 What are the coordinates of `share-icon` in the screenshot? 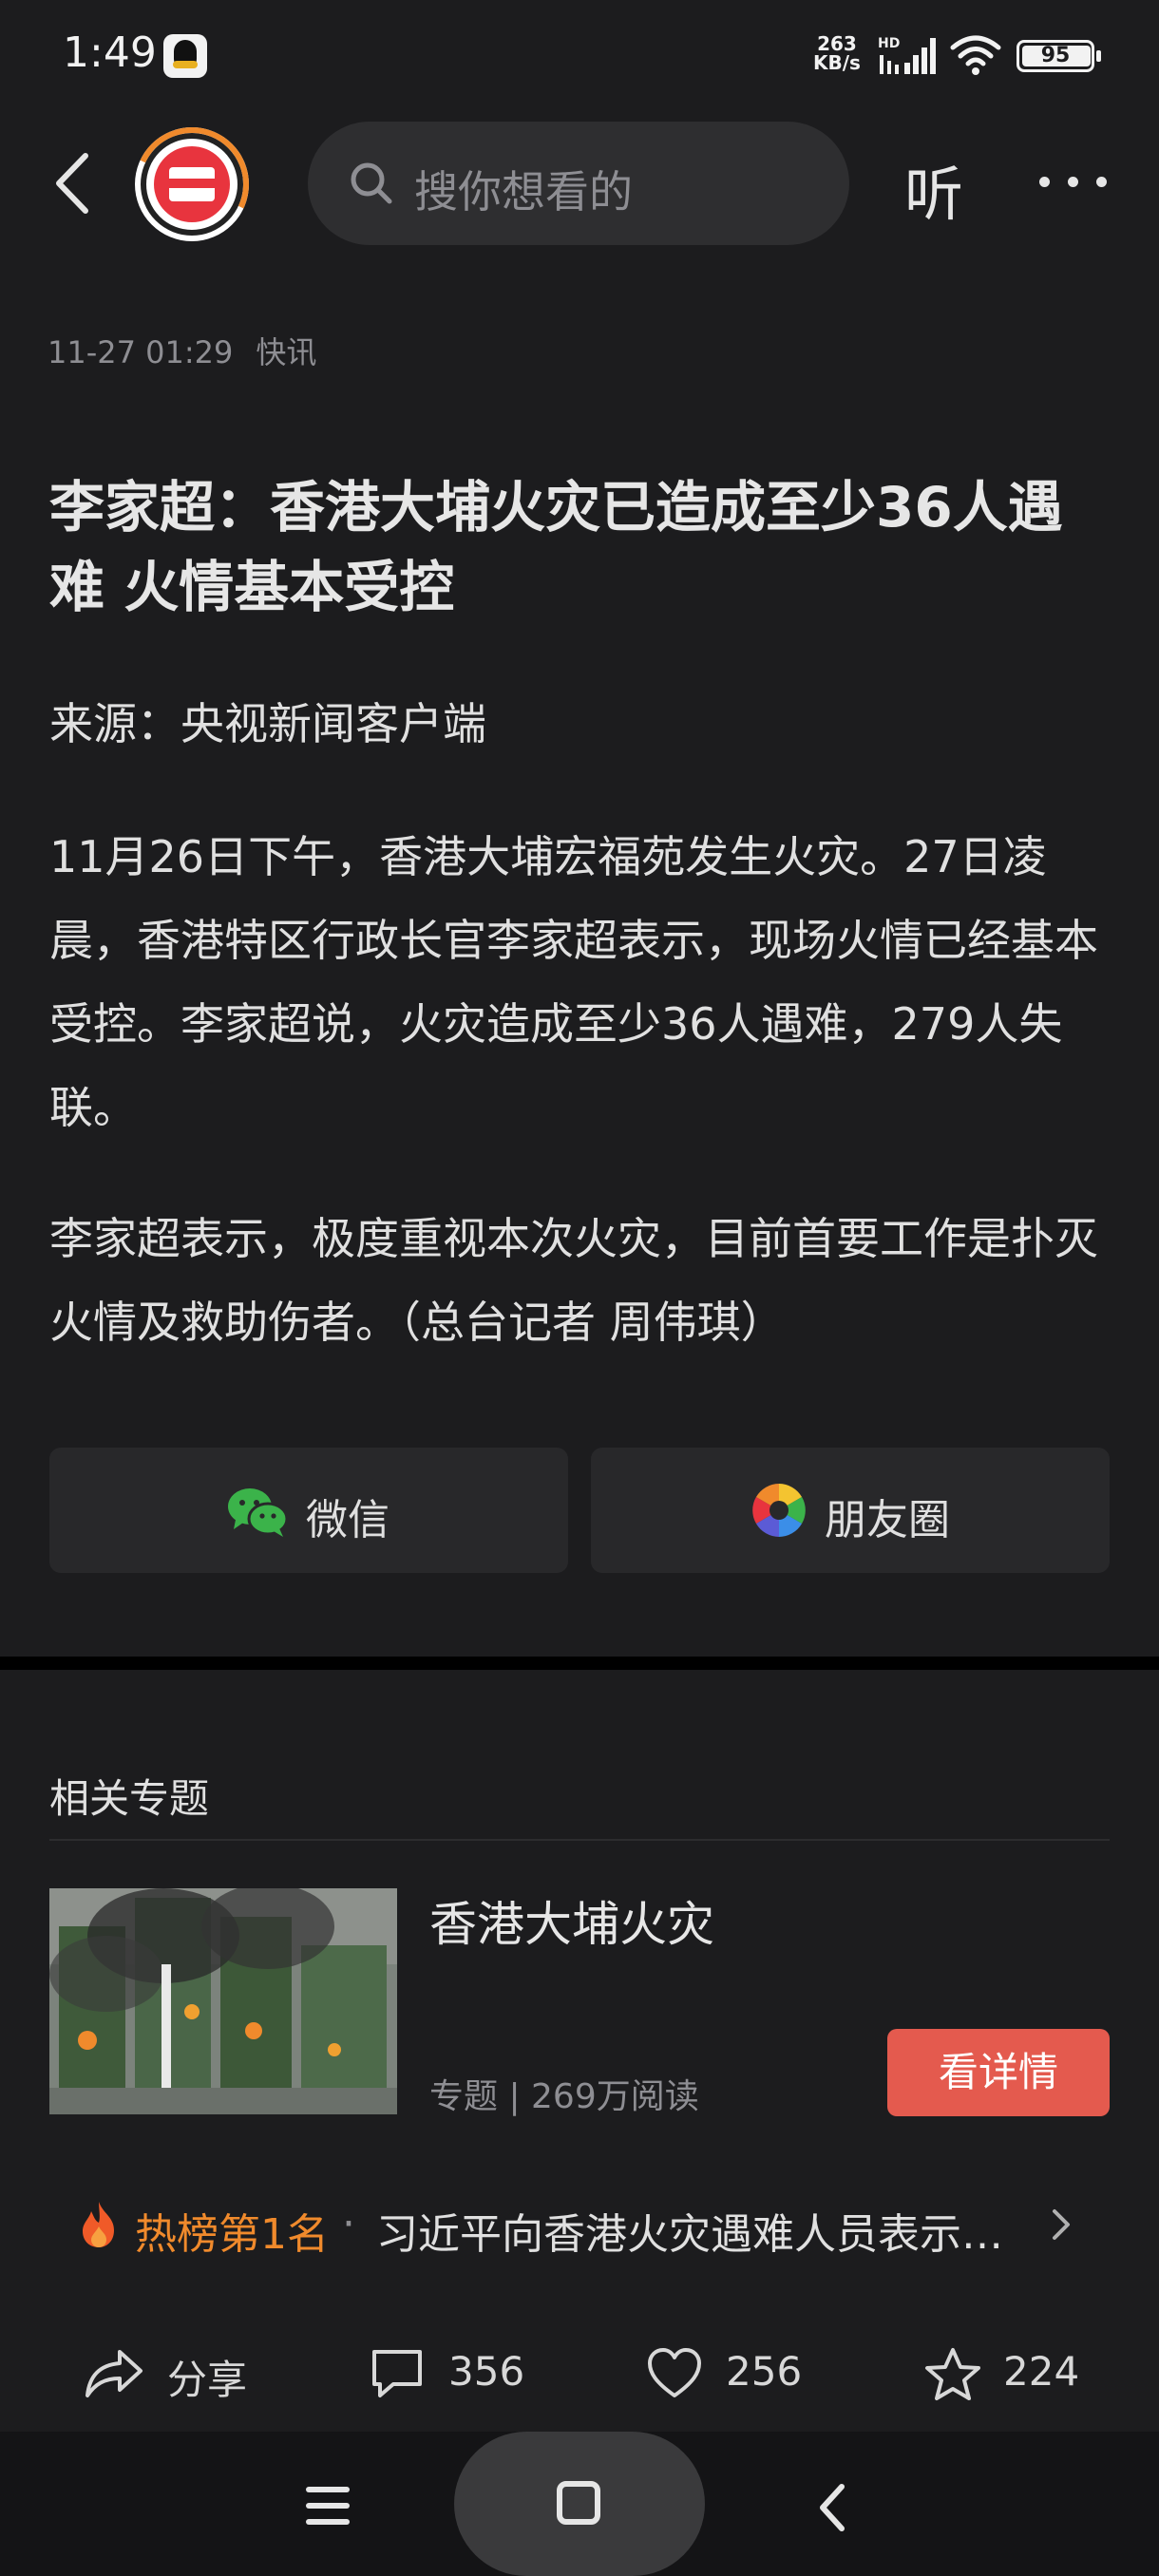 It's located at (114, 2373).